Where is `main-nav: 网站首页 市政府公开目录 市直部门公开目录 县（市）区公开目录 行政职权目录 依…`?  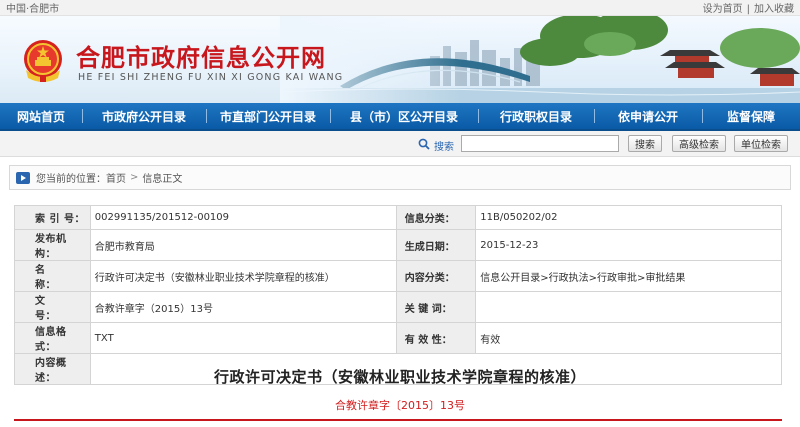 main-nav: 网站首页 市政府公开目录 市直部门公开目录 县（市）区公开目录 行政职权目录 依… is located at coordinates (400, 117).